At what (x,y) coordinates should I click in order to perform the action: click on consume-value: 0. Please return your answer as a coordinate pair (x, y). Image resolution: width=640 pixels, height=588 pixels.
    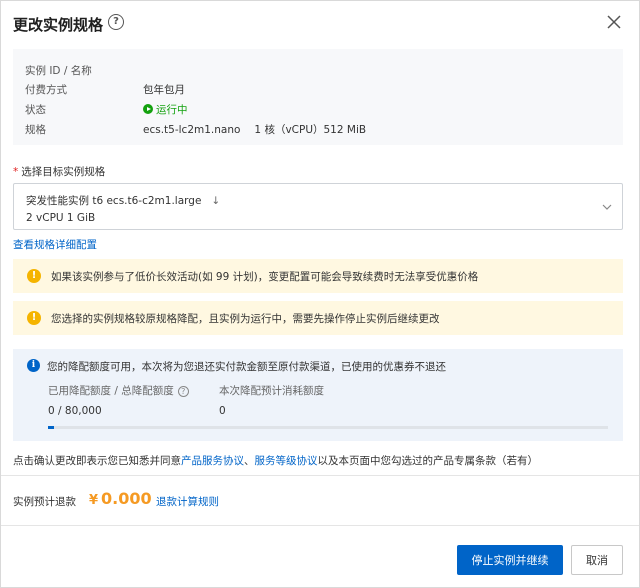
    Looking at the image, I should click on (222, 411).